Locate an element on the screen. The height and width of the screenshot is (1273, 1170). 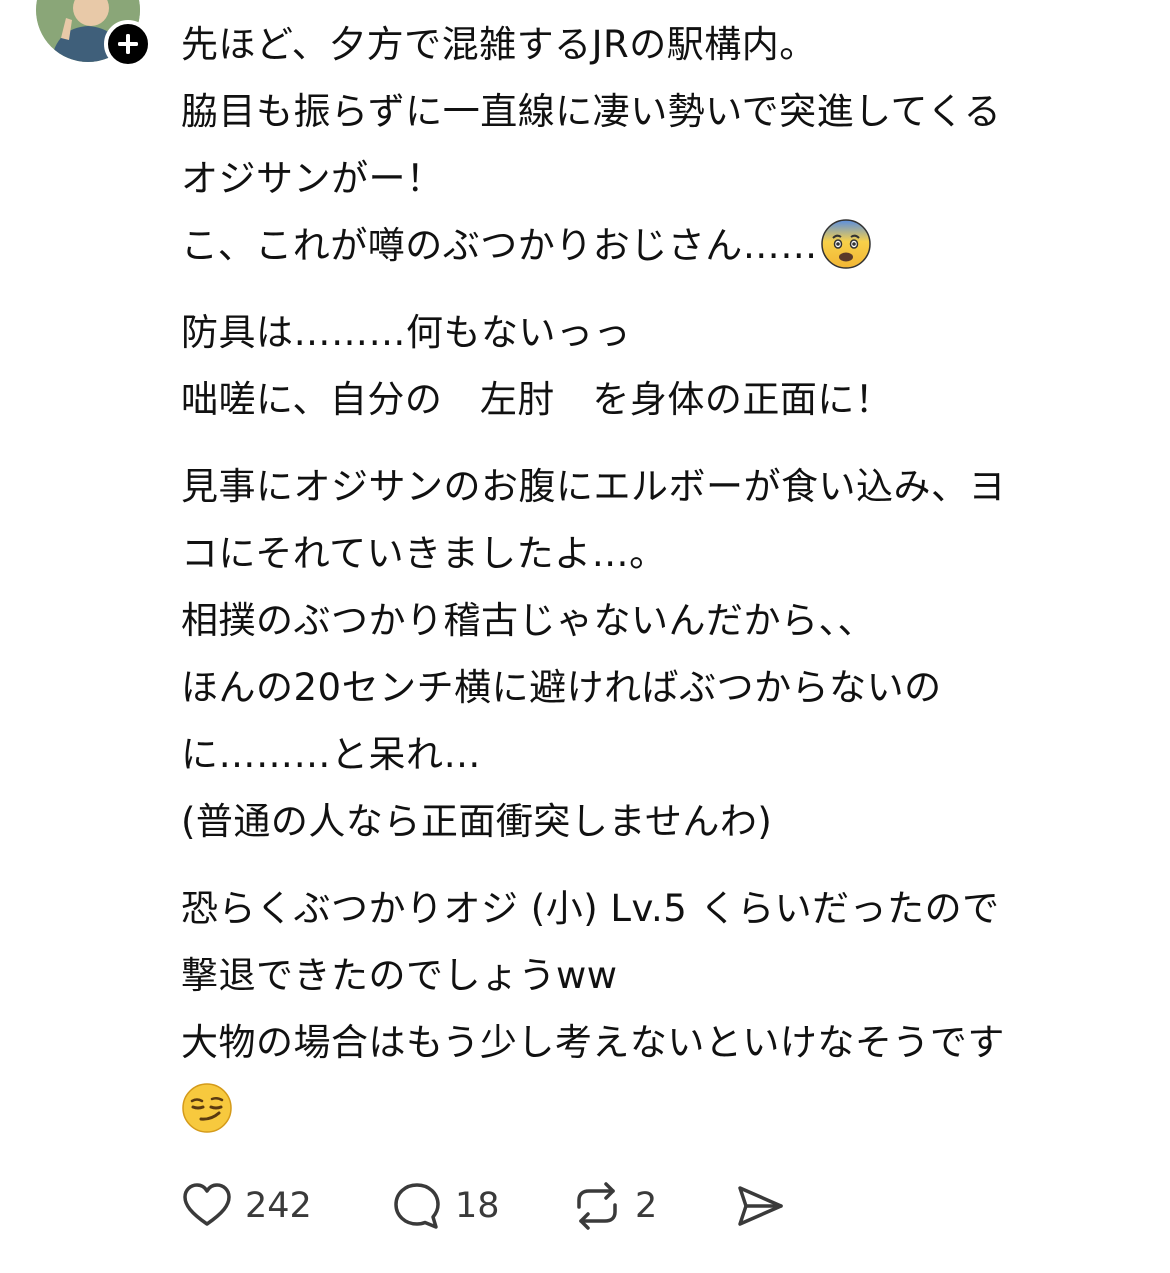
reply-button: 18 is located at coordinates (445, 1206).